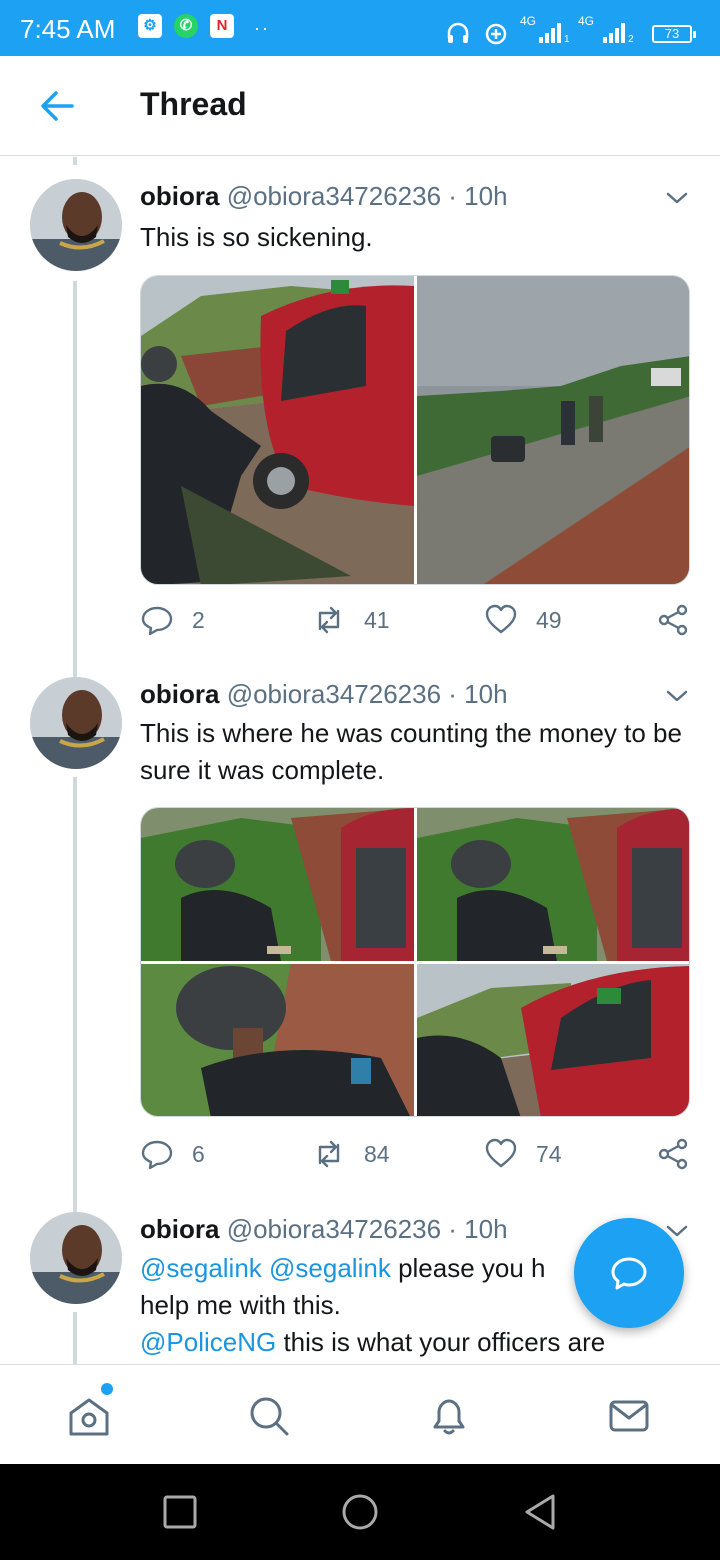  I want to click on tweet-text-segment: this is what your officers are, so click(444, 1342).